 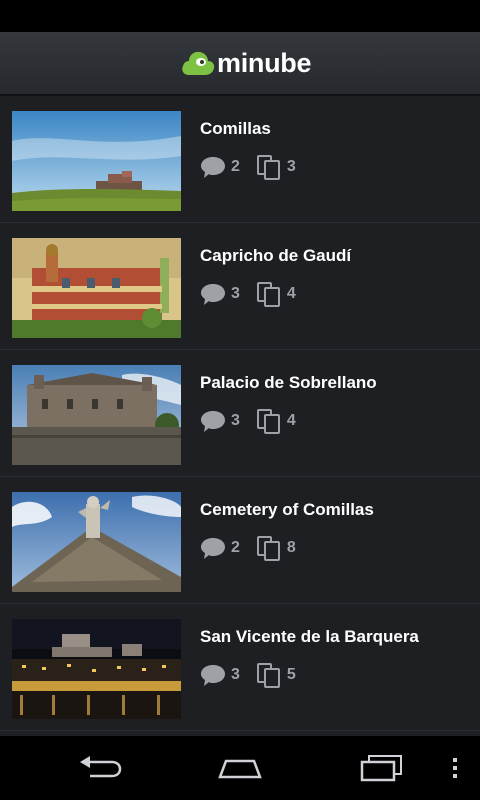 I want to click on recent-apps-button, so click(x=382, y=768).